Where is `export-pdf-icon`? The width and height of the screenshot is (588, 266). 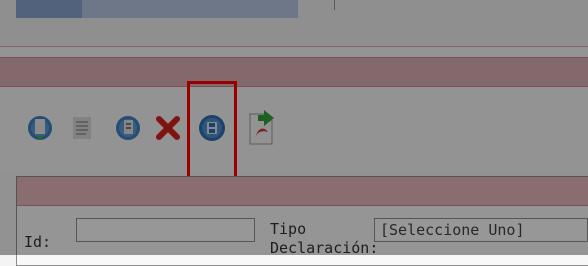
export-pdf-icon is located at coordinates (262, 128).